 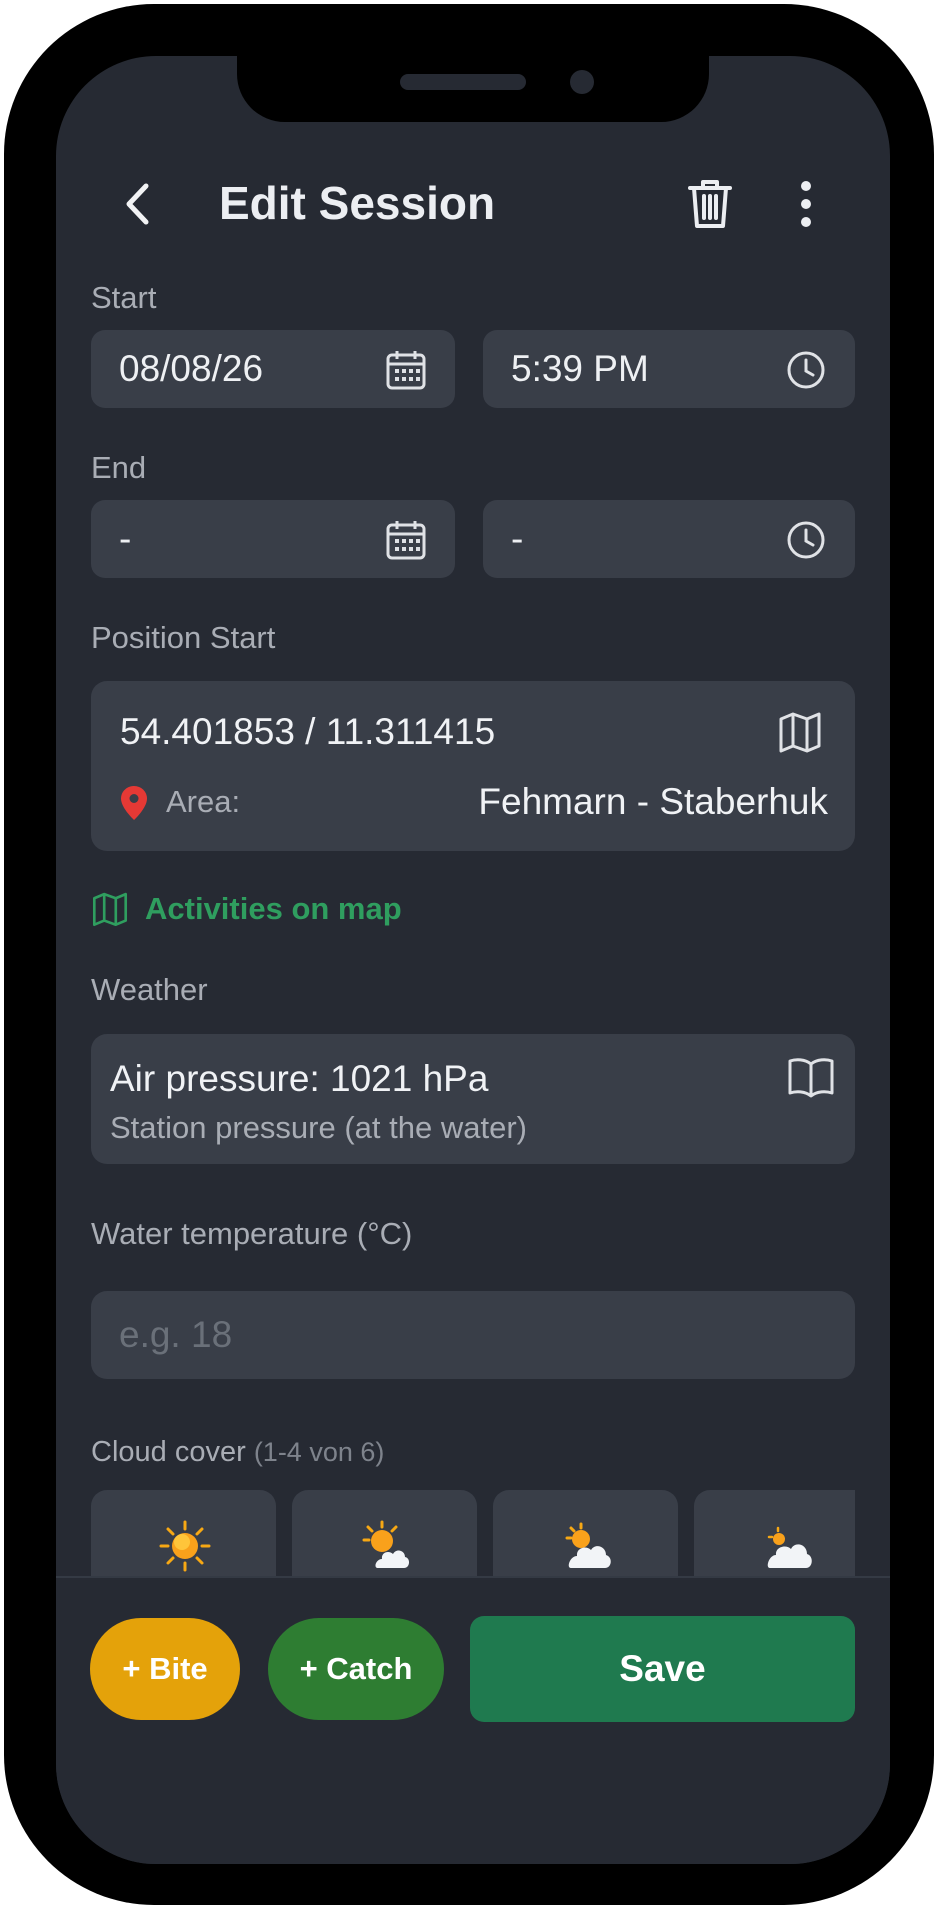 I want to click on device-notch, so click(x=473, y=89).